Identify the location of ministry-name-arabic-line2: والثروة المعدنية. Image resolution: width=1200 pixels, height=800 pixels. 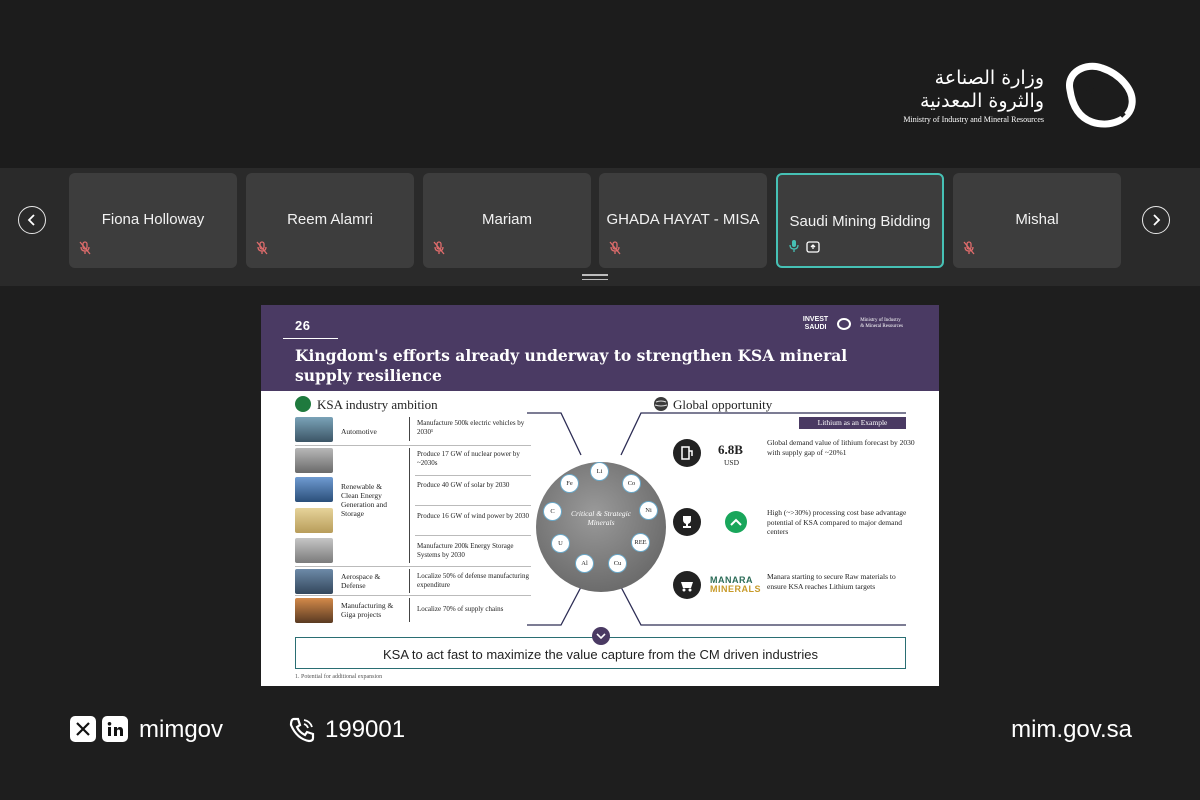
(981, 100).